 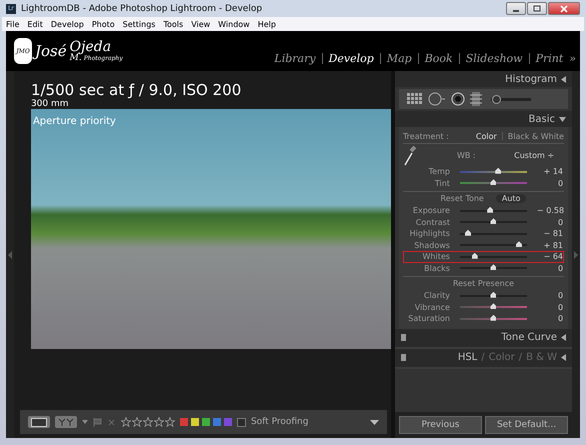 What do you see at coordinates (85, 422) in the screenshot?
I see `dropdown-caret-icon` at bounding box center [85, 422].